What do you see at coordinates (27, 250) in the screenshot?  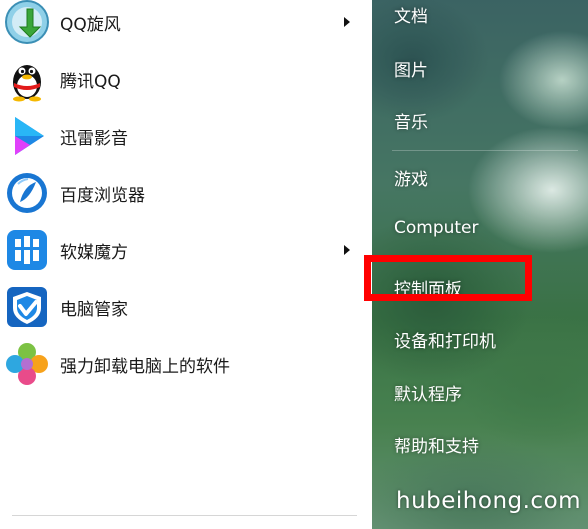 I see `ruanmei-mofang-icon` at bounding box center [27, 250].